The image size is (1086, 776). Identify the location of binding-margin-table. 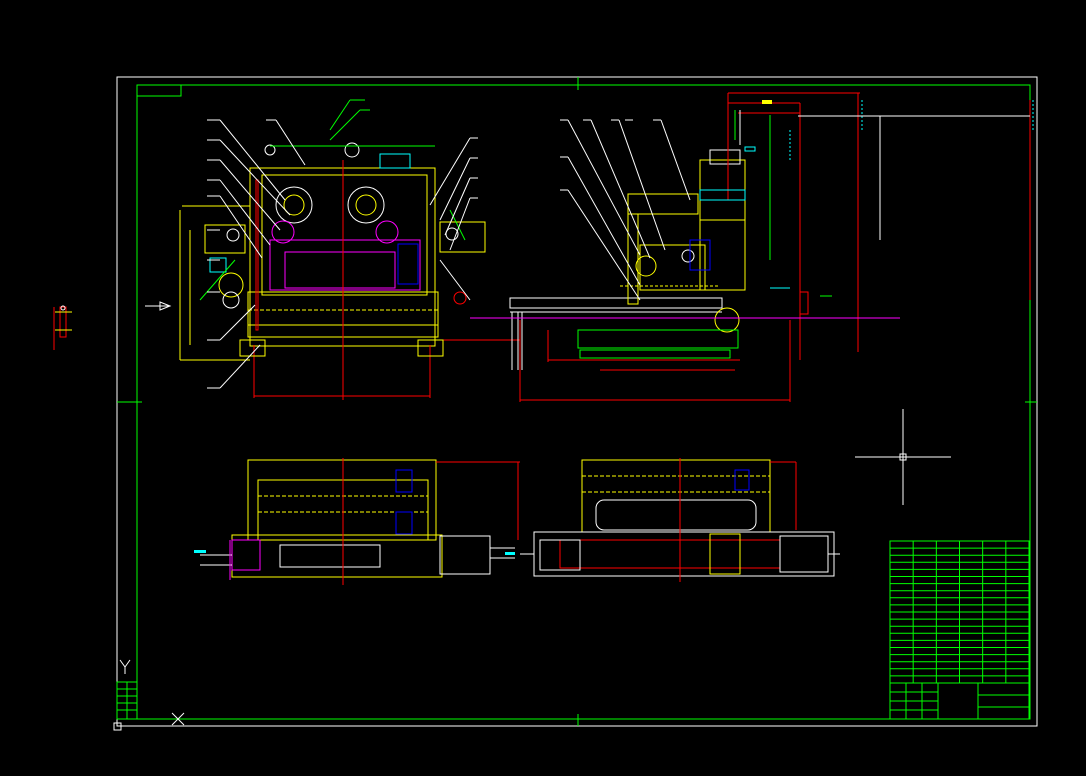
(127, 700).